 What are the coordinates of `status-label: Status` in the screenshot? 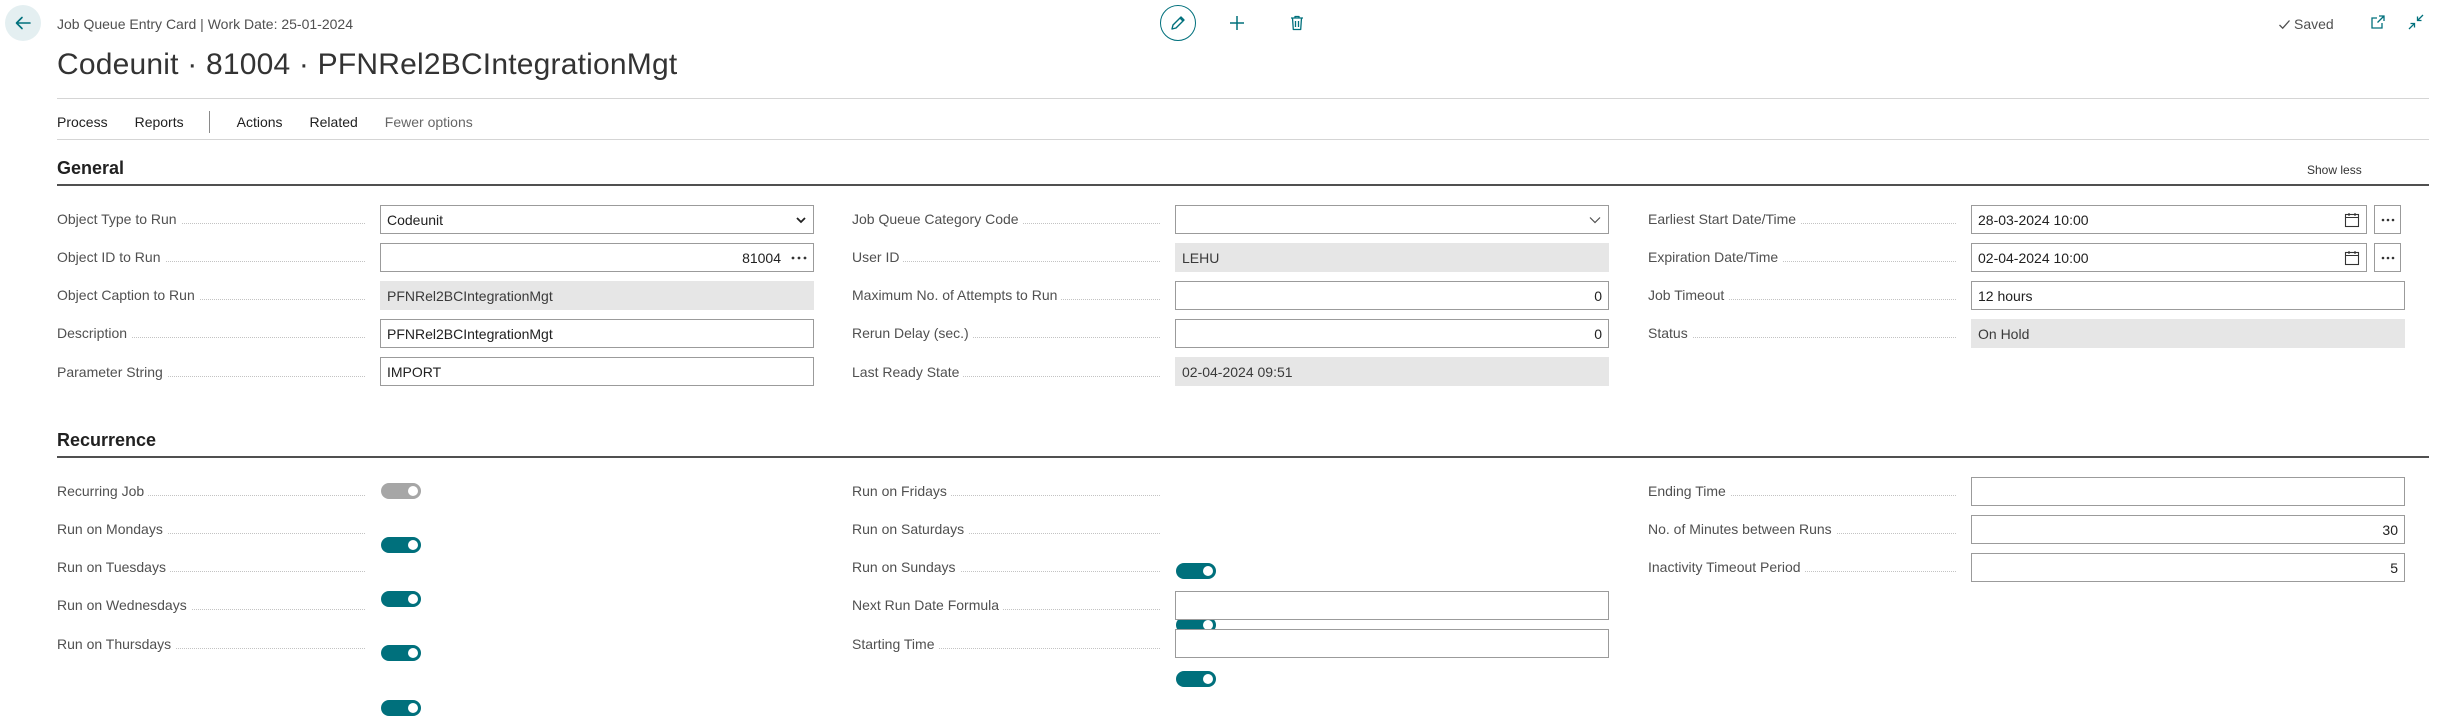 It's located at (1802, 333).